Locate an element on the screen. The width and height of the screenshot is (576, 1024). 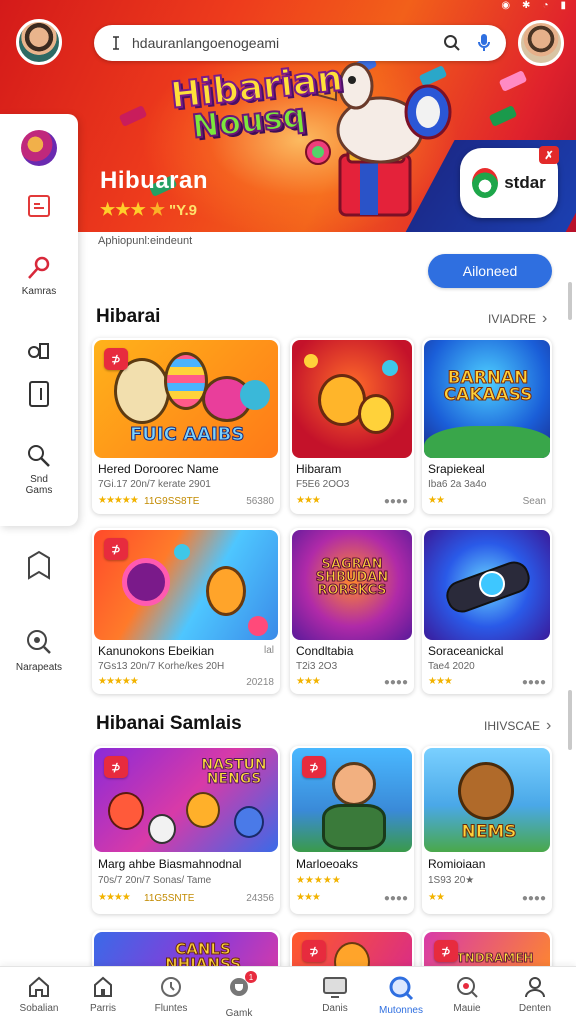
partner-close-badge: ✗ is located at coordinates (549, 155).